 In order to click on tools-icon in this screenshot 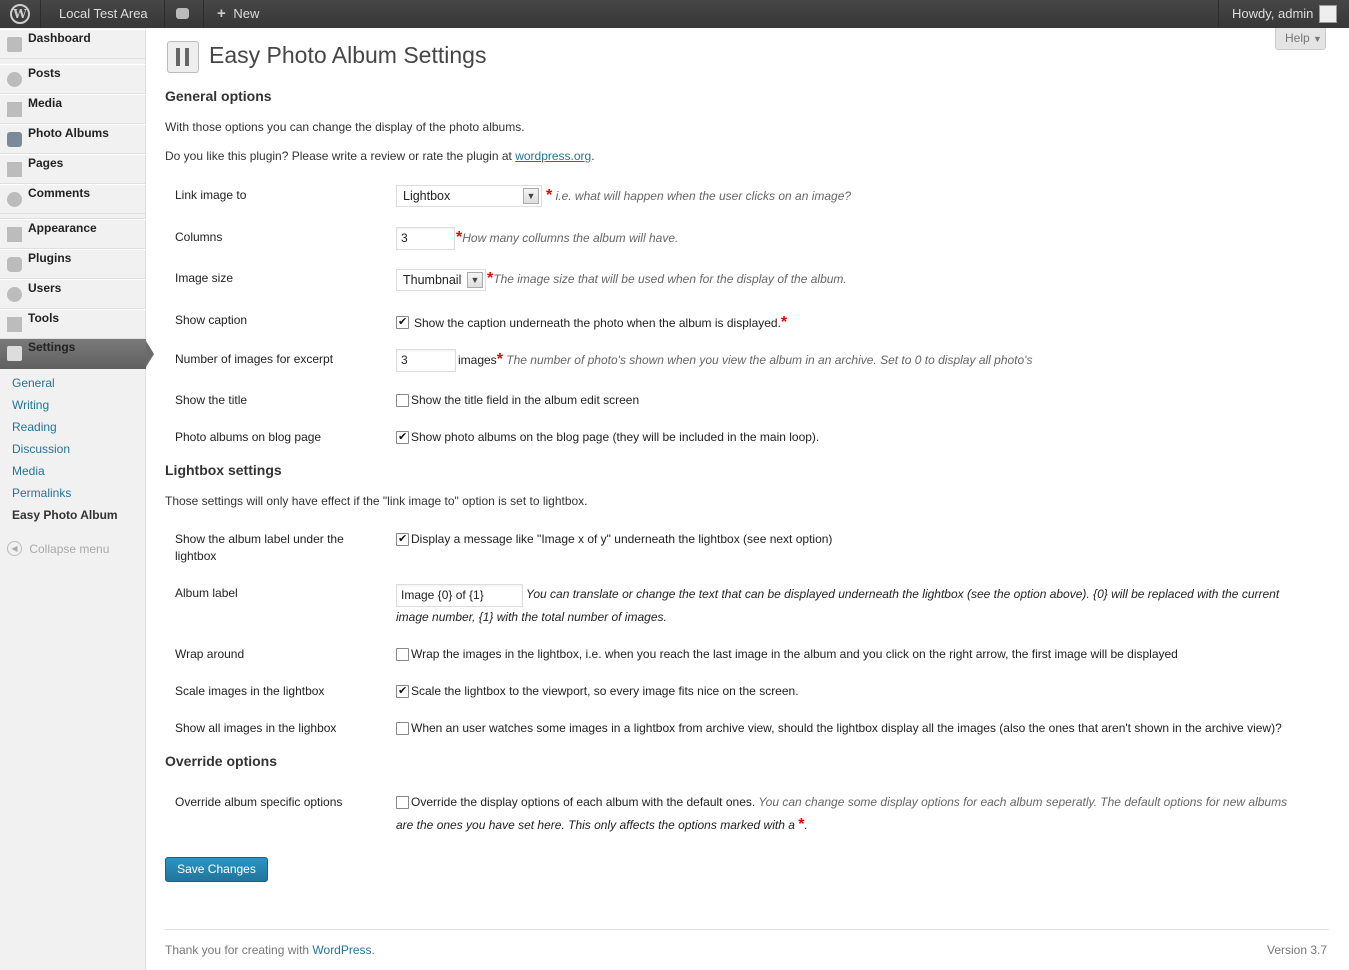, I will do `click(14, 324)`.